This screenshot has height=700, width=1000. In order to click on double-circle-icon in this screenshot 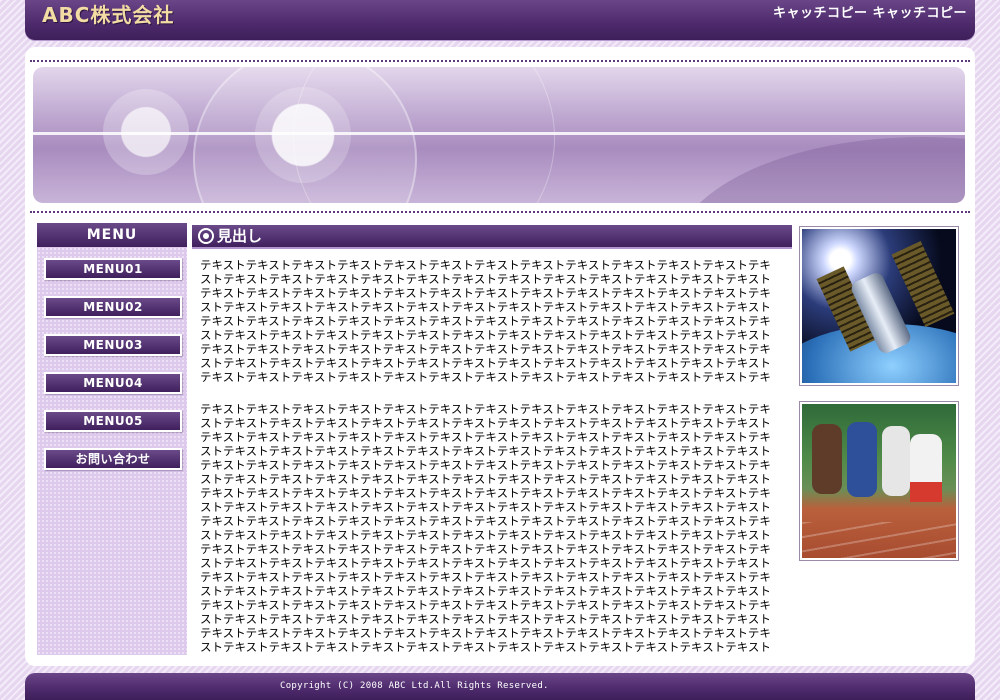, I will do `click(206, 236)`.